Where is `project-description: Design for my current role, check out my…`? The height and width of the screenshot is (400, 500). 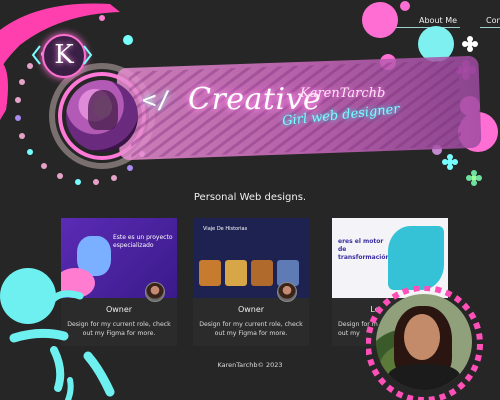
project-description: Design for my current role, check out my… is located at coordinates (251, 329).